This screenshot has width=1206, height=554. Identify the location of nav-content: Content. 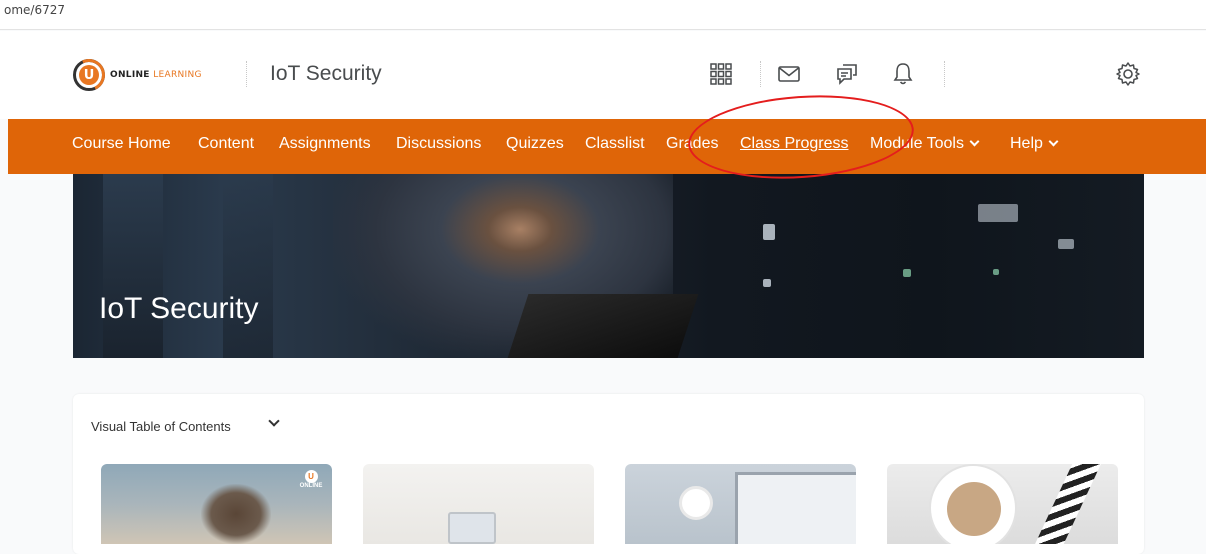
(226, 144).